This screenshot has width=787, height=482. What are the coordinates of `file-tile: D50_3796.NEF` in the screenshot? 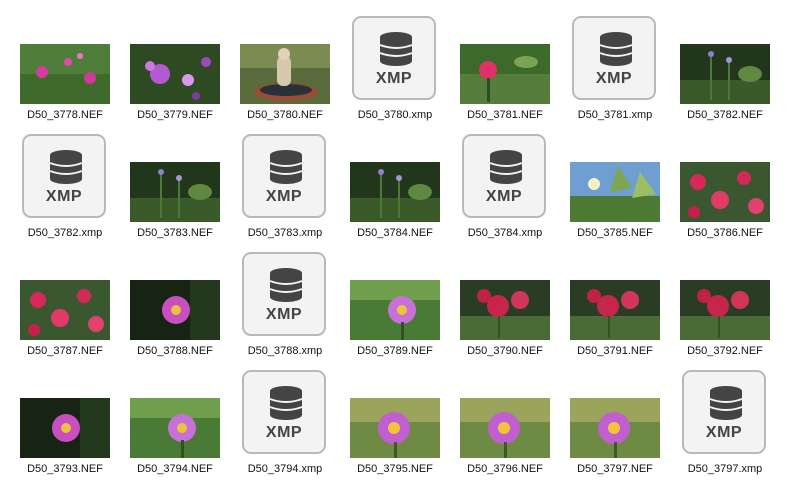 It's located at (502, 421).